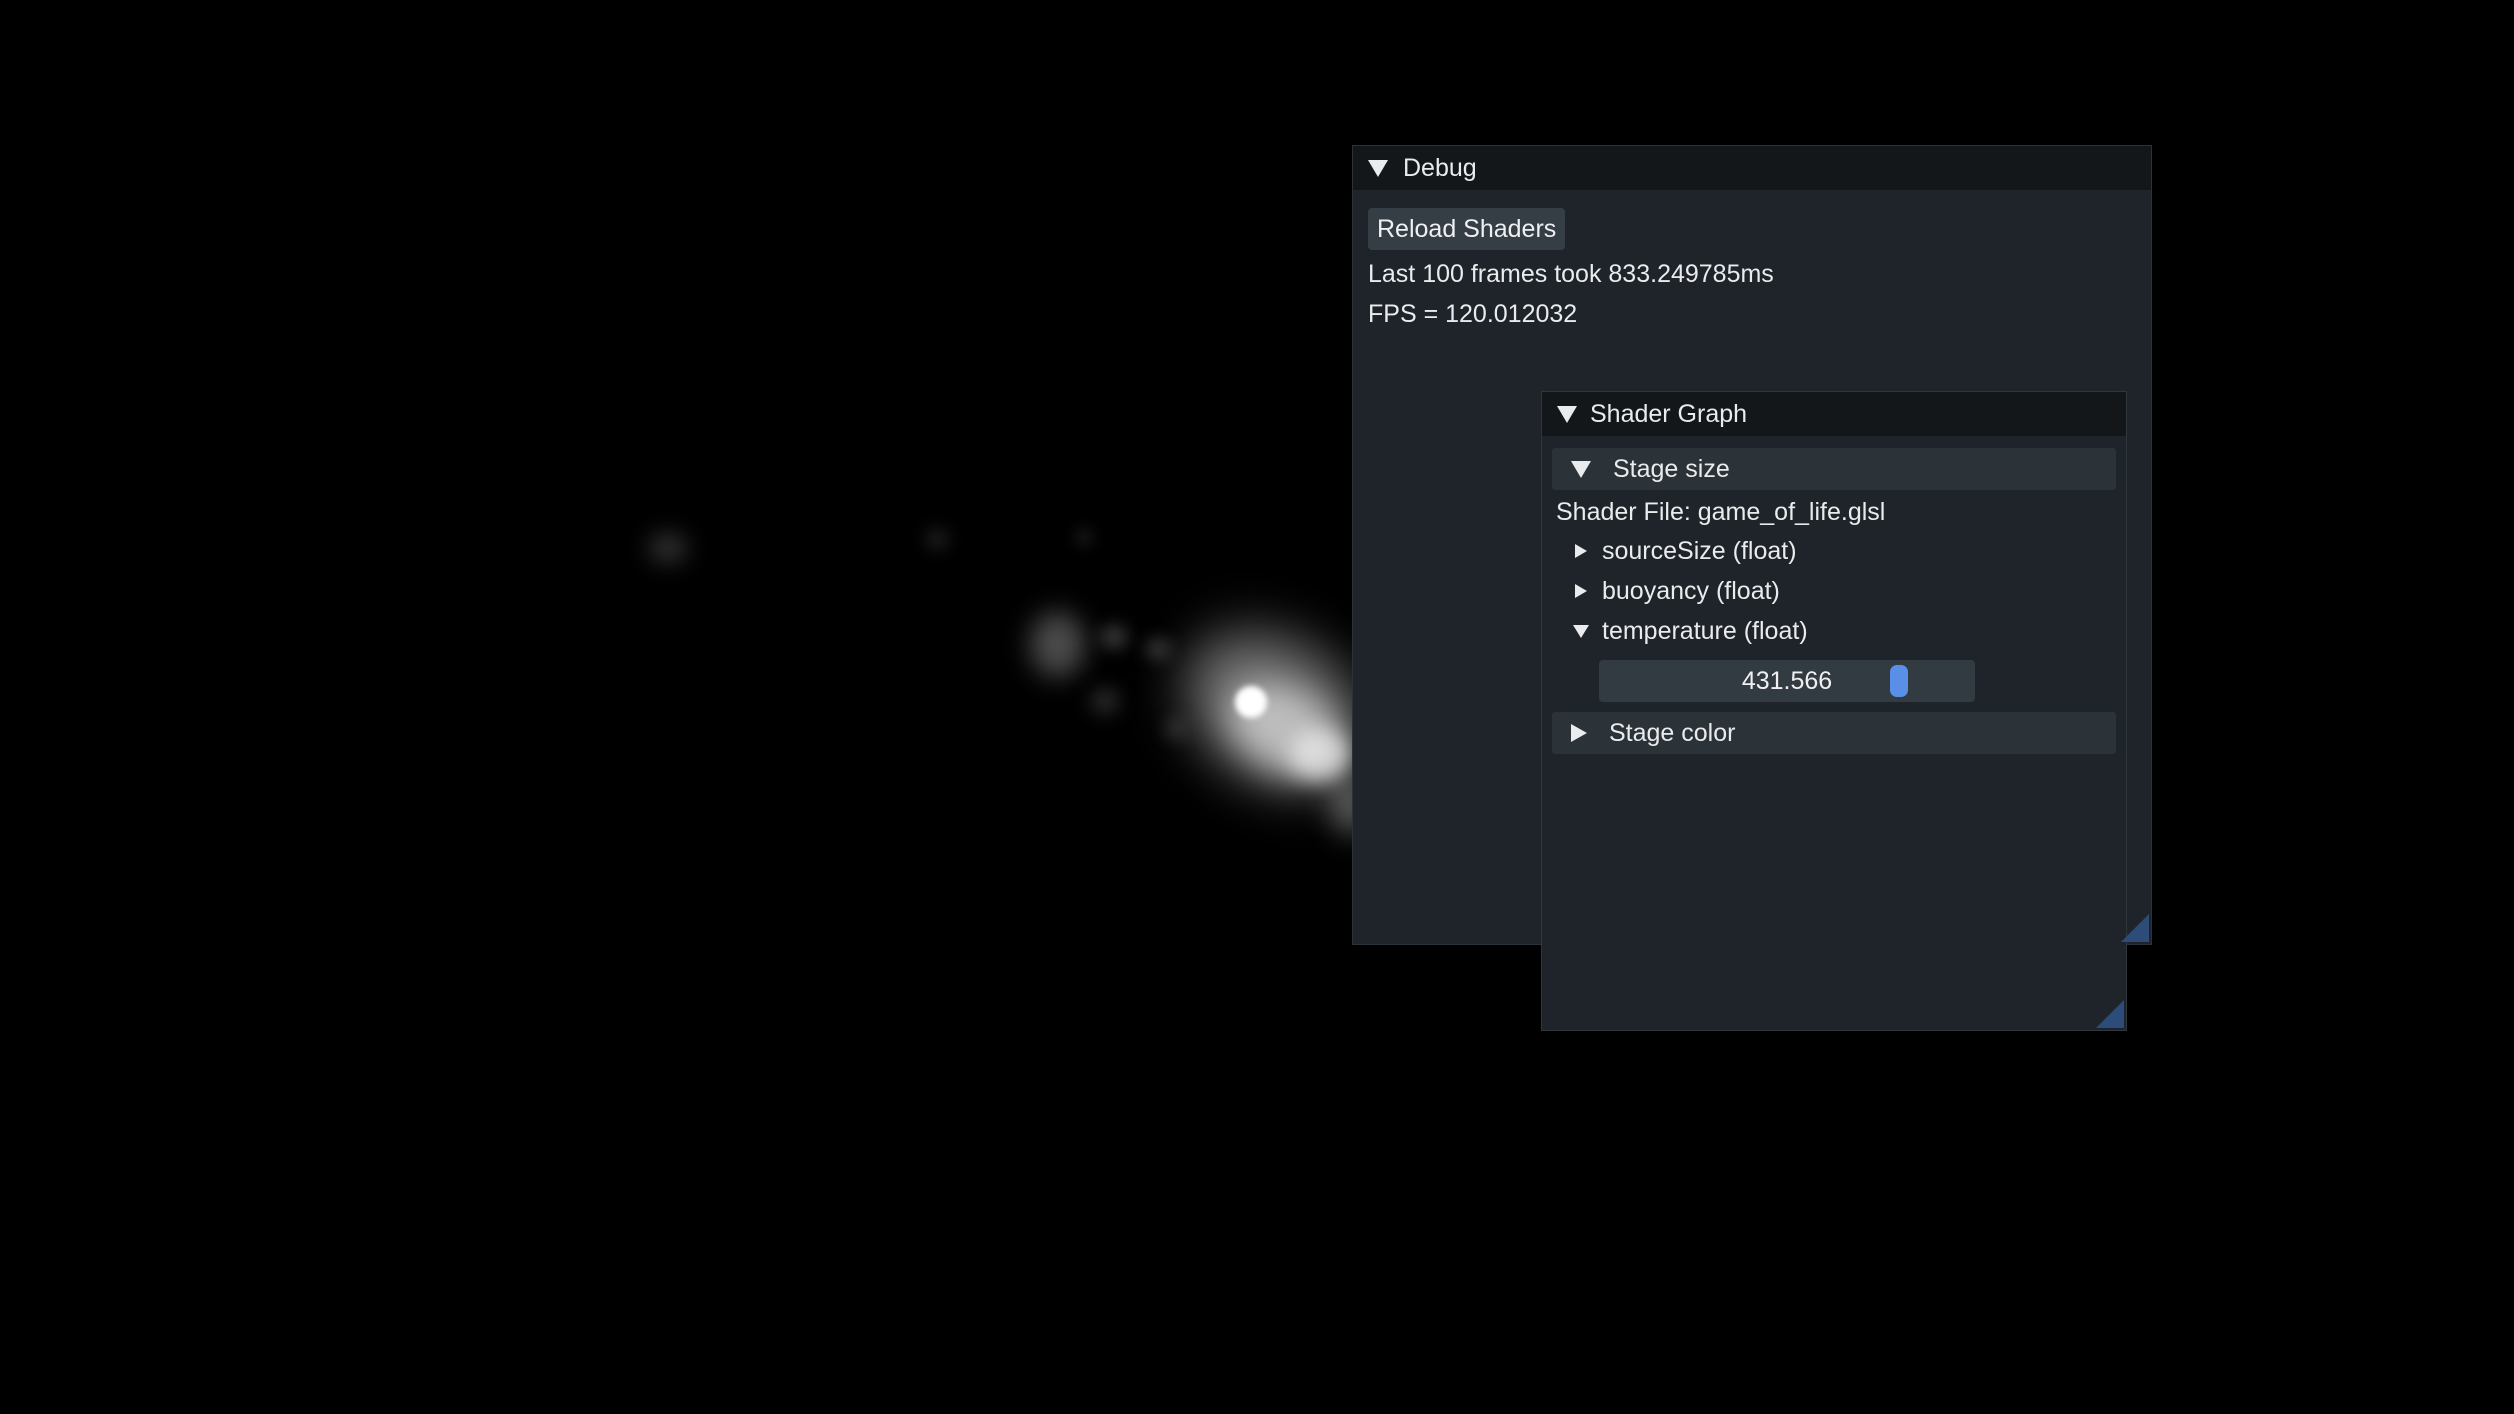 The width and height of the screenshot is (2514, 1414). What do you see at coordinates (1699, 550) in the screenshot?
I see `tree-node-label: sourceSize (float)` at bounding box center [1699, 550].